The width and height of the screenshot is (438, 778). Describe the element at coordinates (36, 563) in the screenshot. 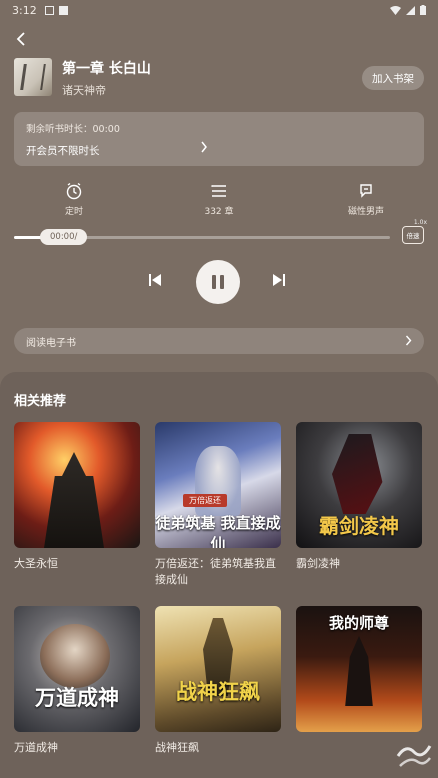

I see `book-name: 大圣永恒` at that location.